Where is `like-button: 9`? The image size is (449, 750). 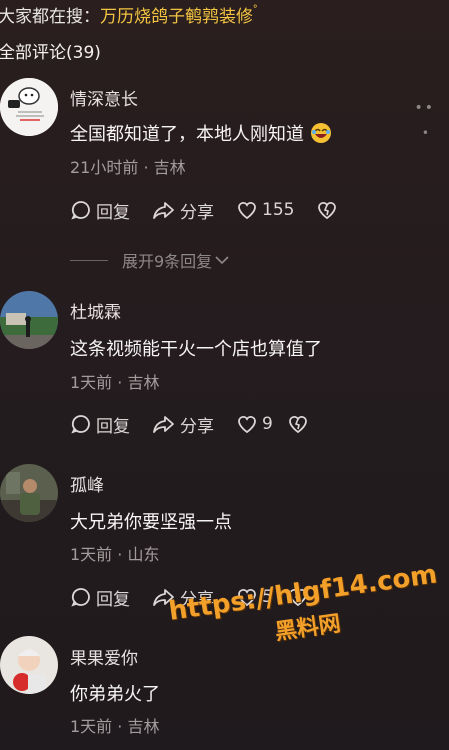 like-button: 9 is located at coordinates (254, 424).